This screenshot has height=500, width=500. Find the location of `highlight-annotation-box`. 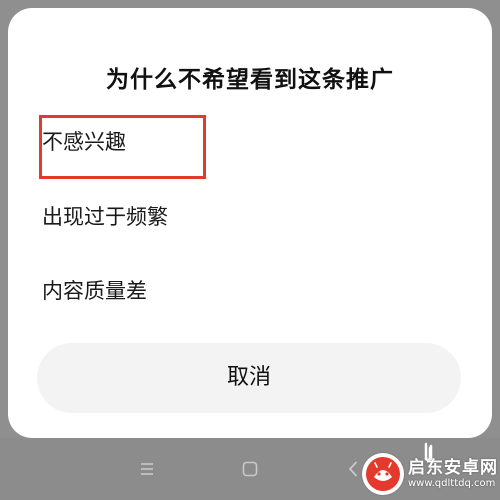

highlight-annotation-box is located at coordinates (122, 147).